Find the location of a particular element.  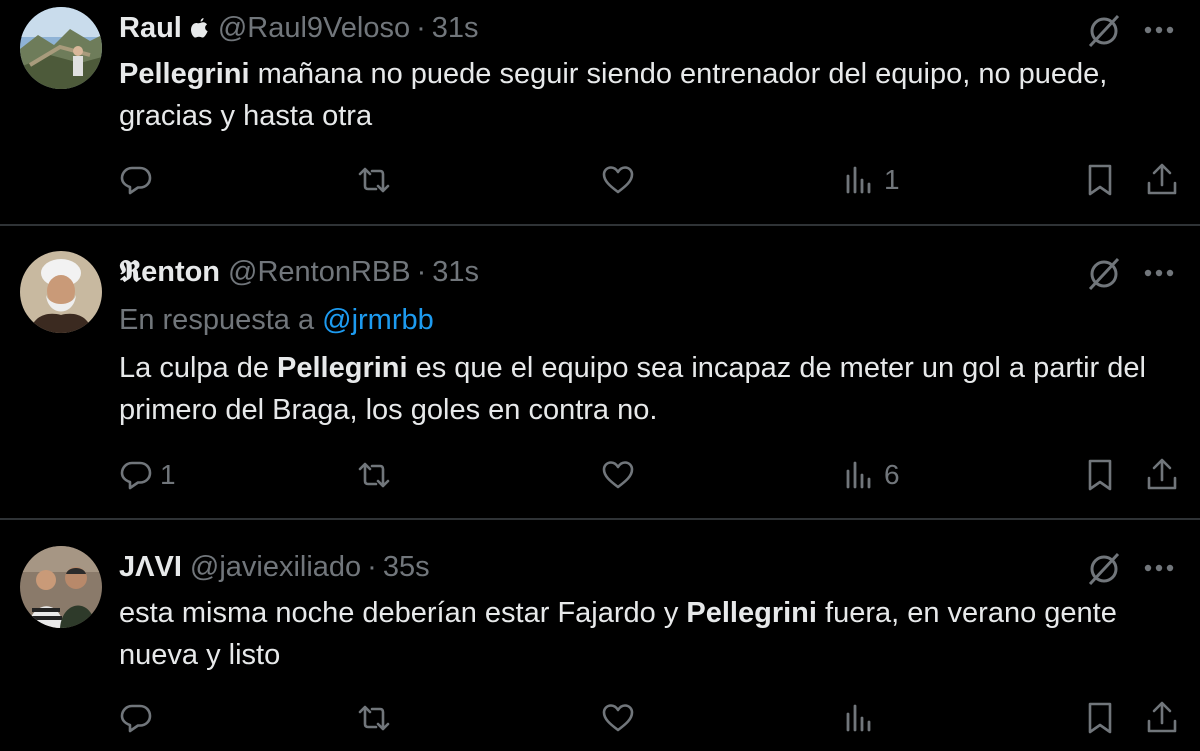

tweet-header: Raul @Raul9Veloso · 31s is located at coordinates (299, 28).